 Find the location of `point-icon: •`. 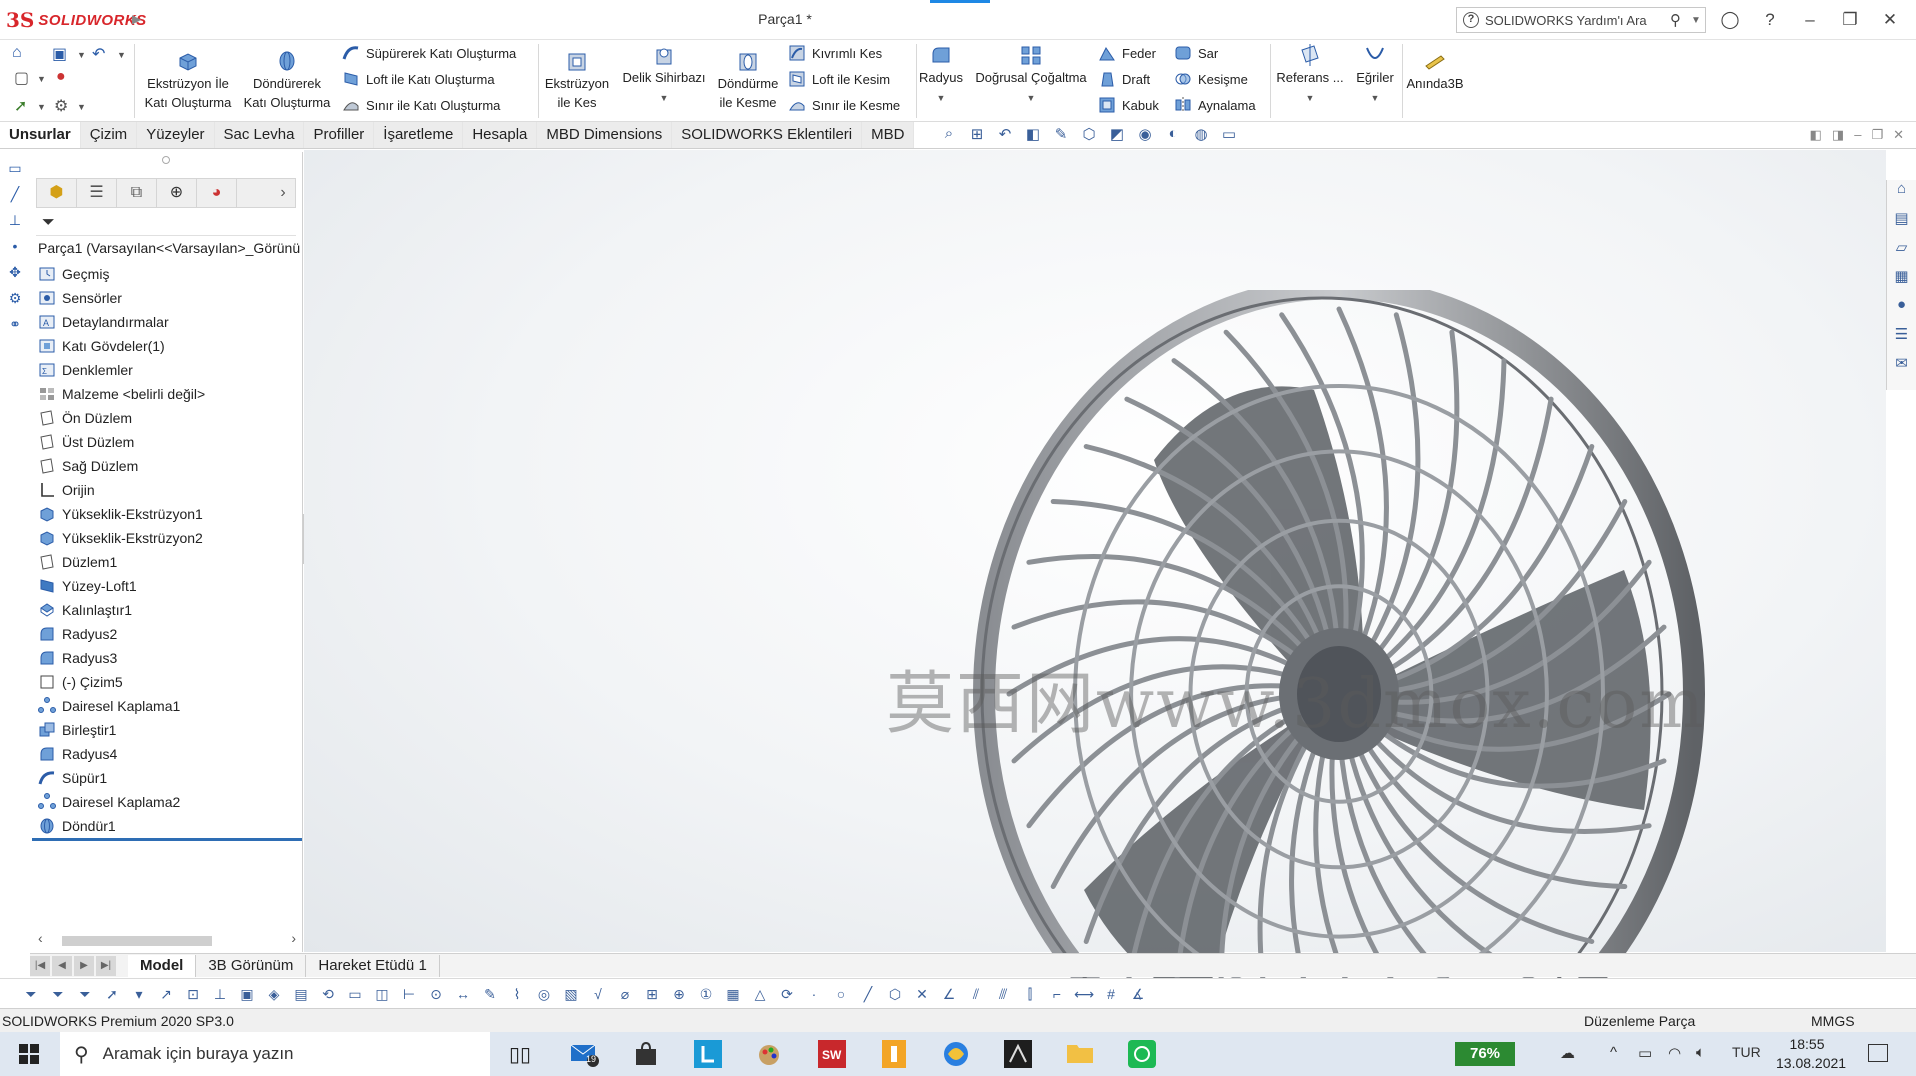

point-icon: • is located at coordinates (15, 251).